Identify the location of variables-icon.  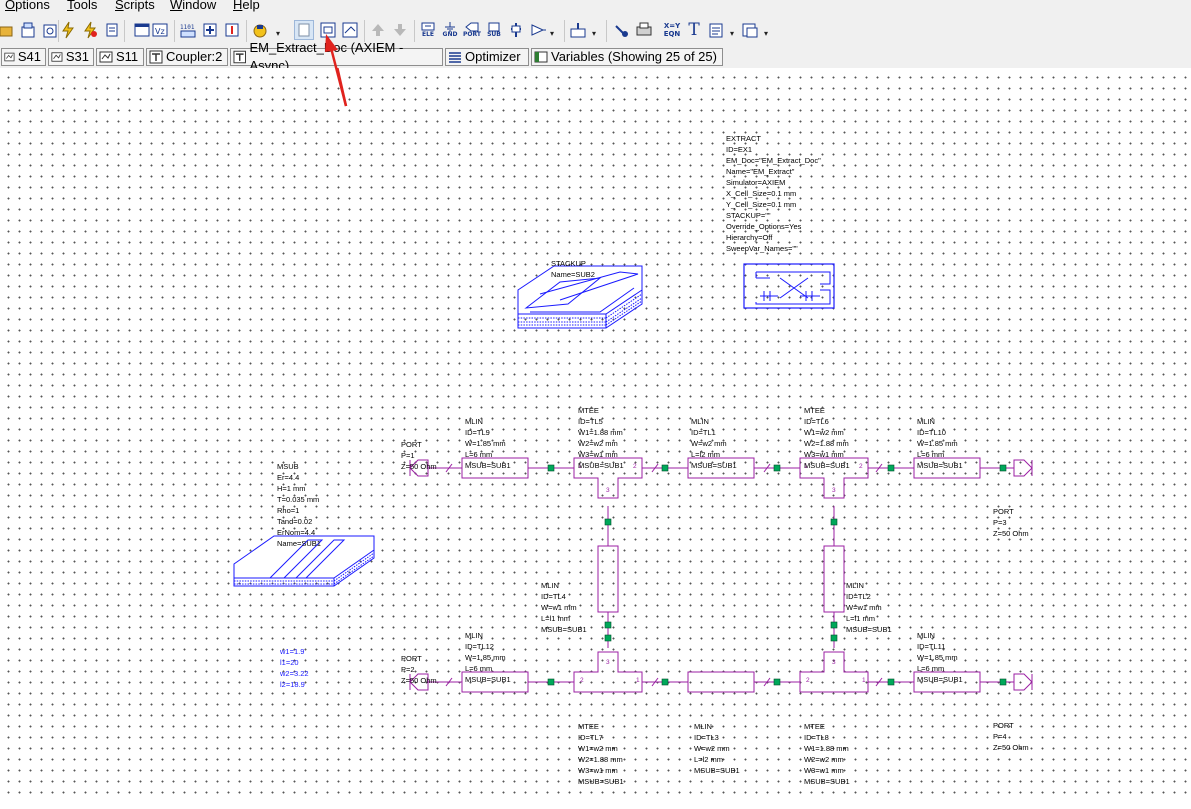
(541, 57).